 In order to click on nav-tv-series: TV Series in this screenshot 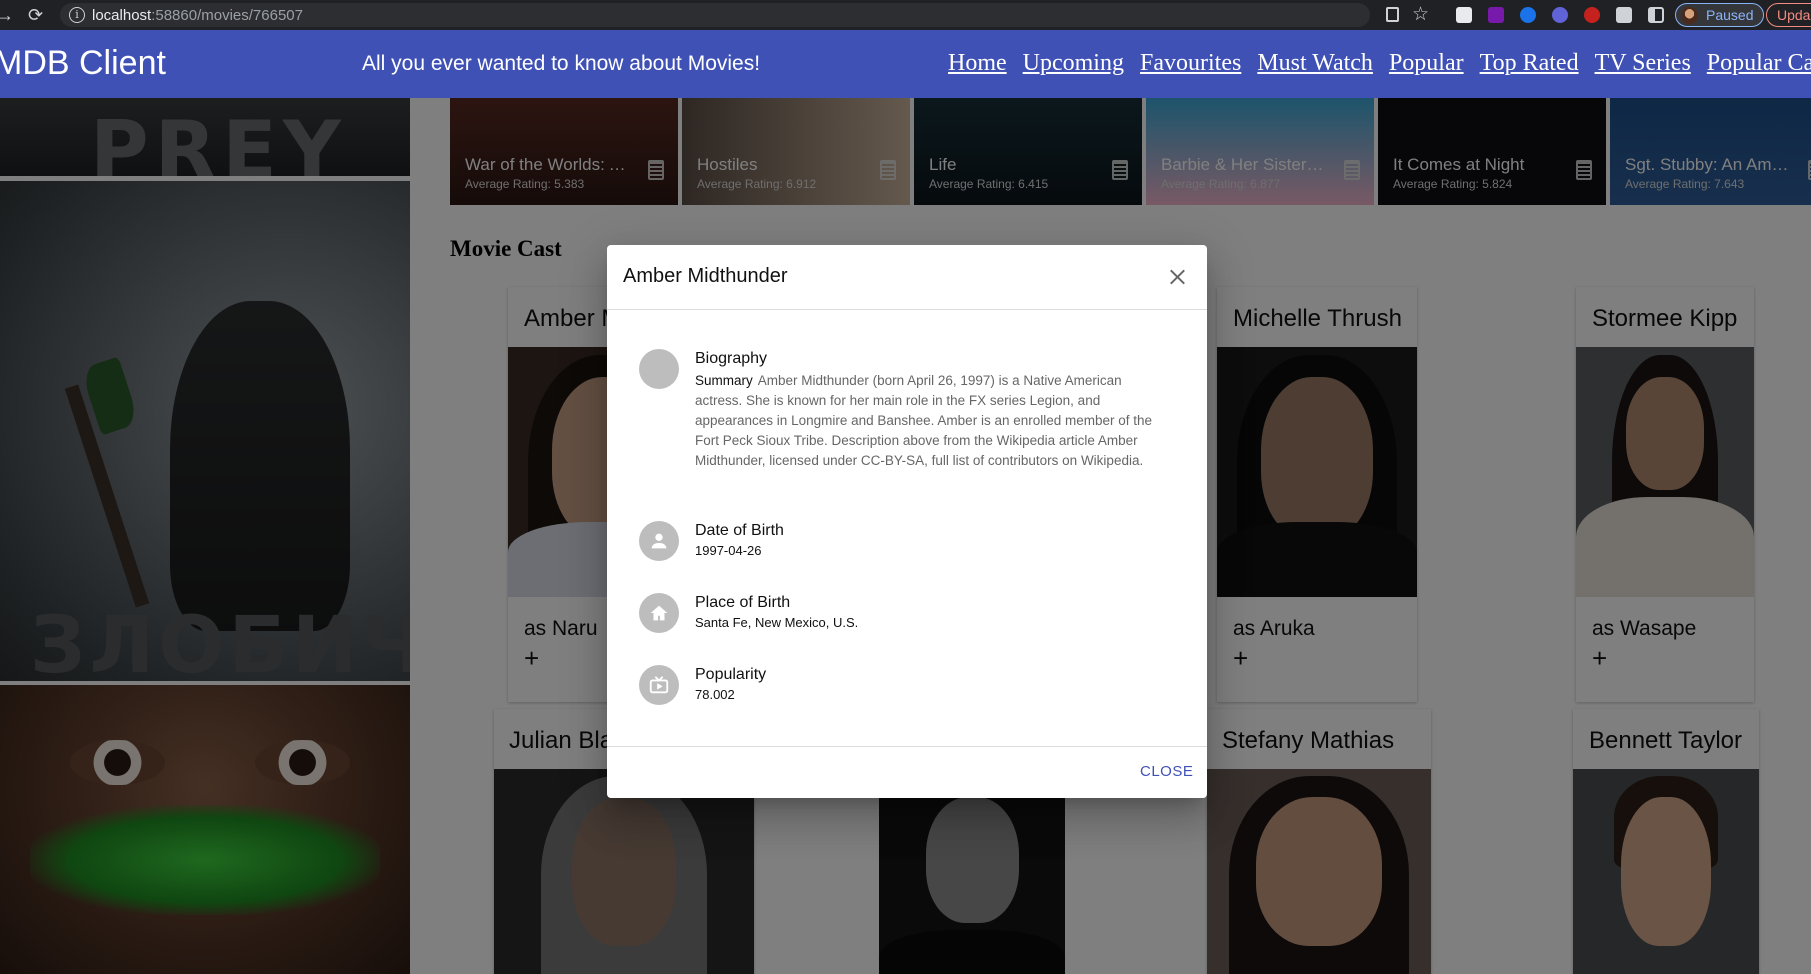, I will do `click(1643, 63)`.